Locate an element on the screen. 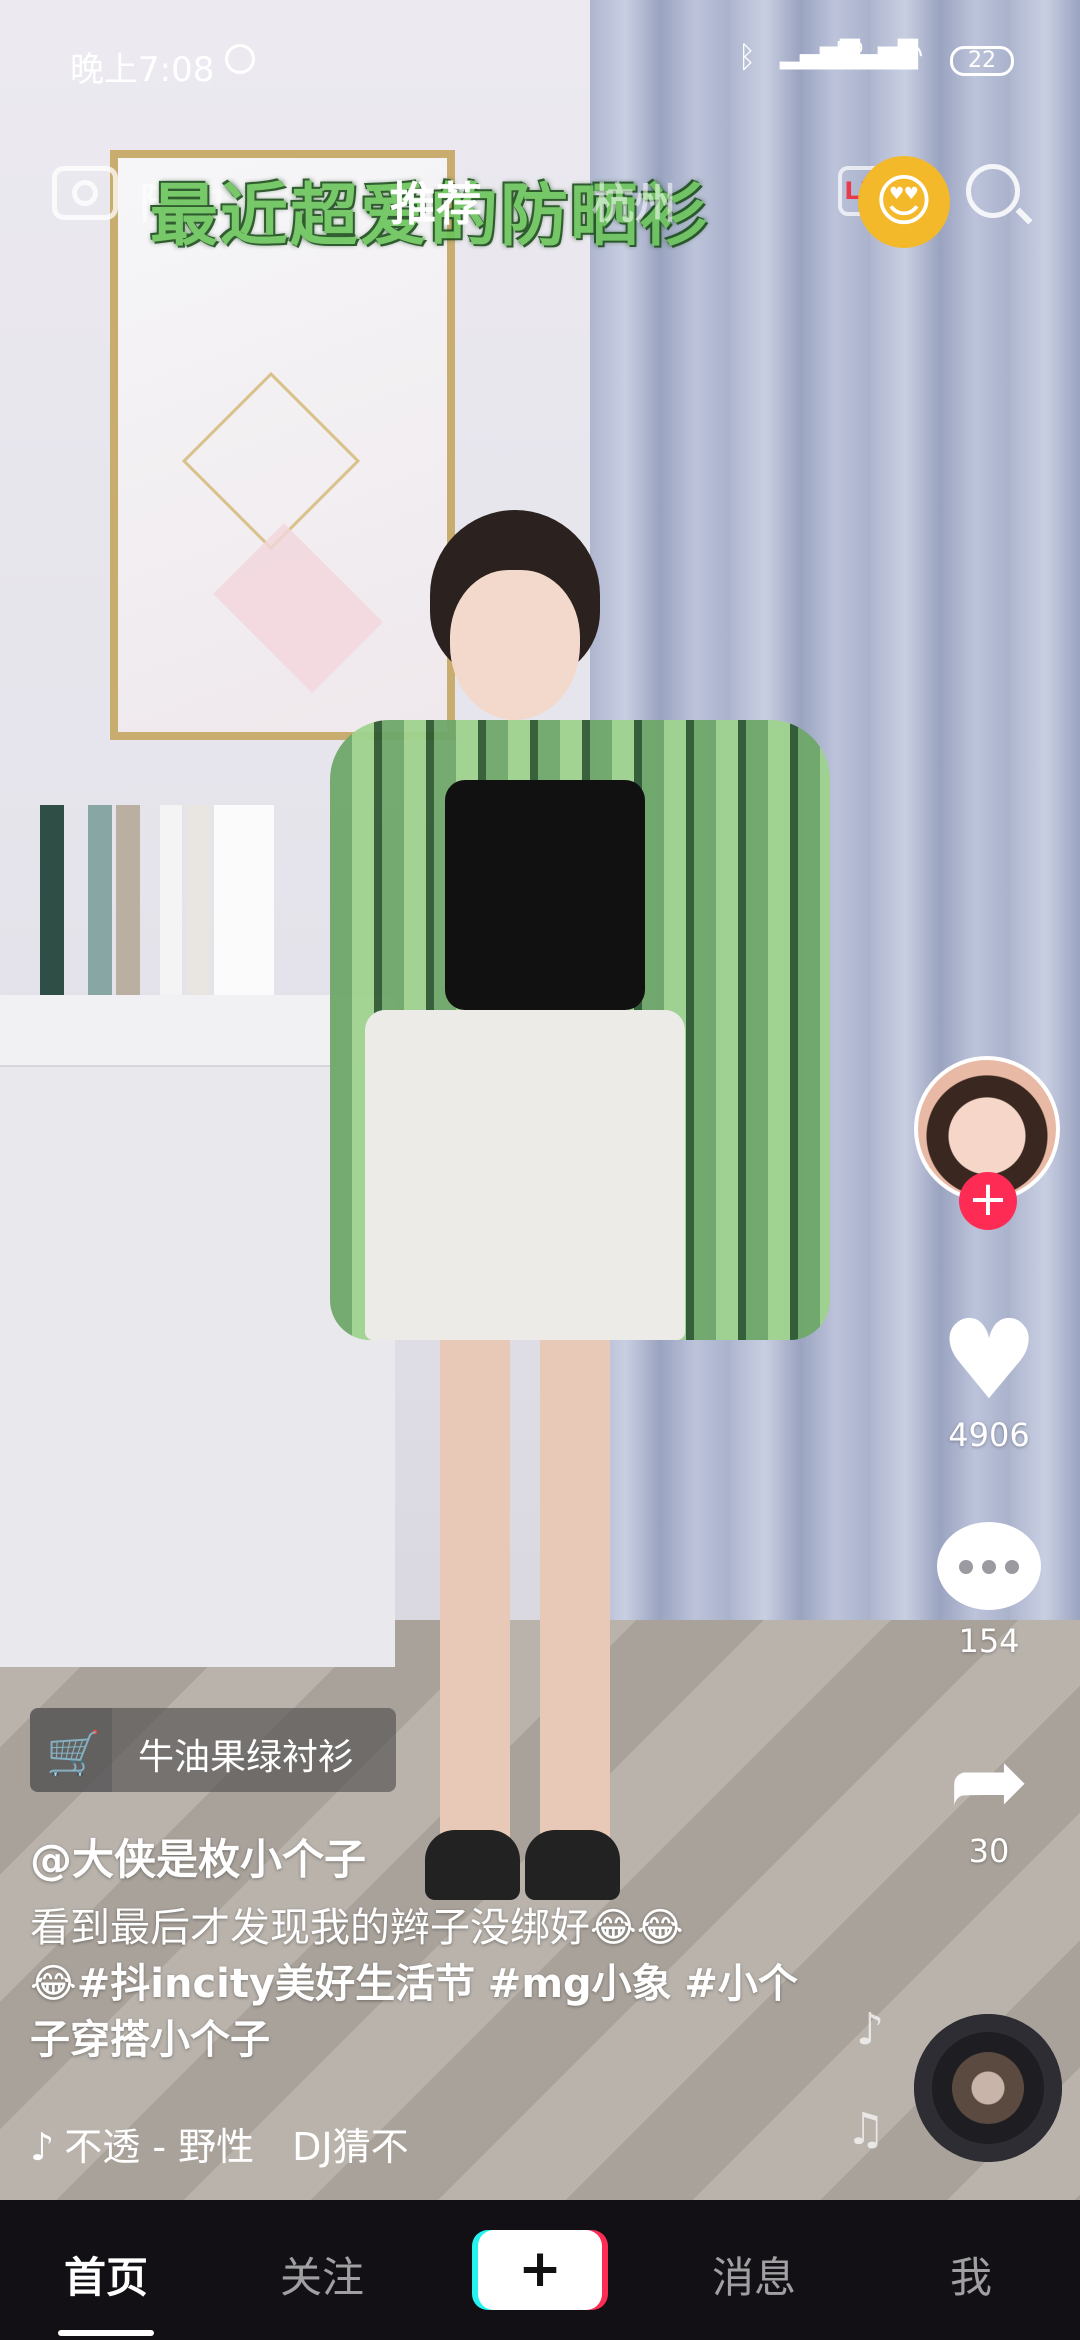 The image size is (1080, 2340). tab-messages: 消息 is located at coordinates (754, 2274).